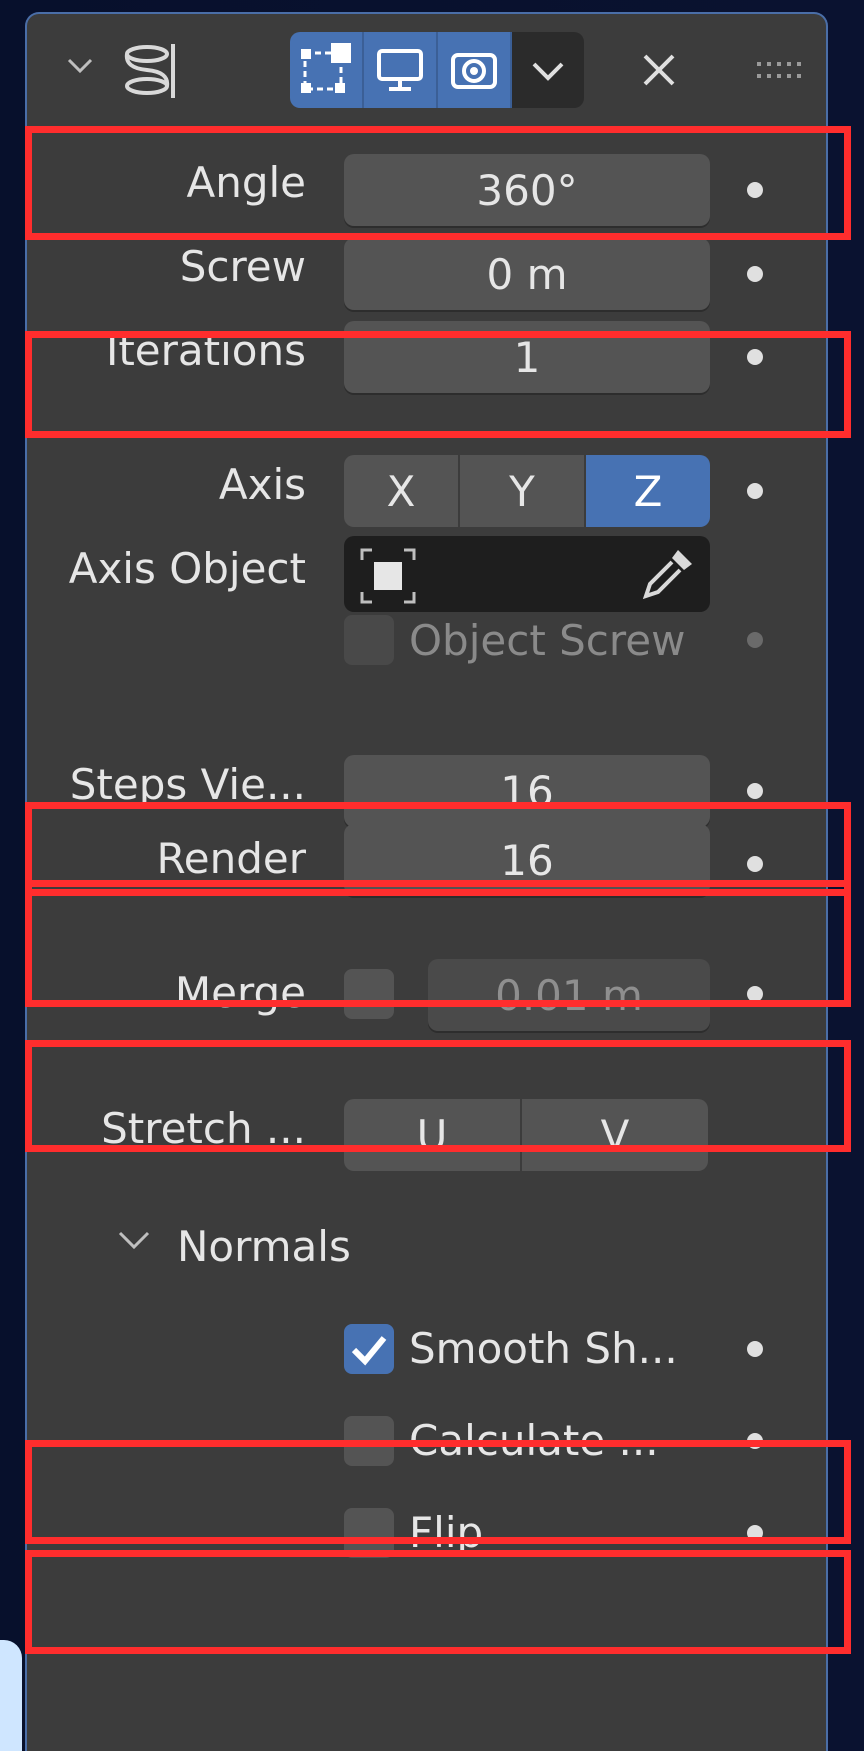  I want to click on monitor-icon, so click(400, 70).